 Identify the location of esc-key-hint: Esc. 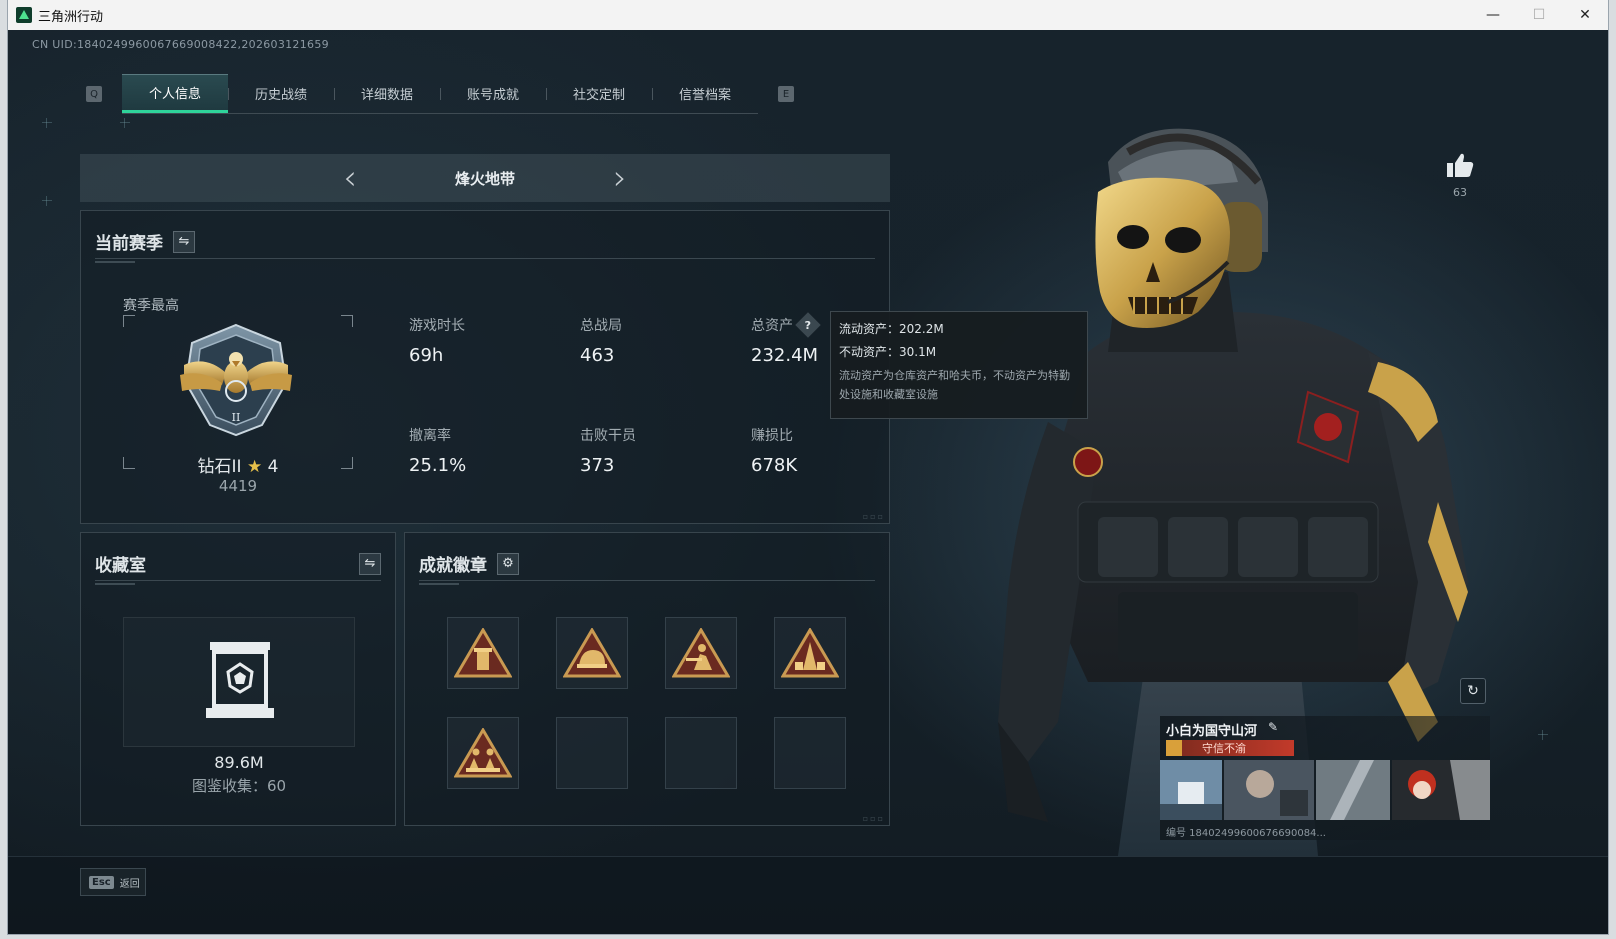
(101, 882).